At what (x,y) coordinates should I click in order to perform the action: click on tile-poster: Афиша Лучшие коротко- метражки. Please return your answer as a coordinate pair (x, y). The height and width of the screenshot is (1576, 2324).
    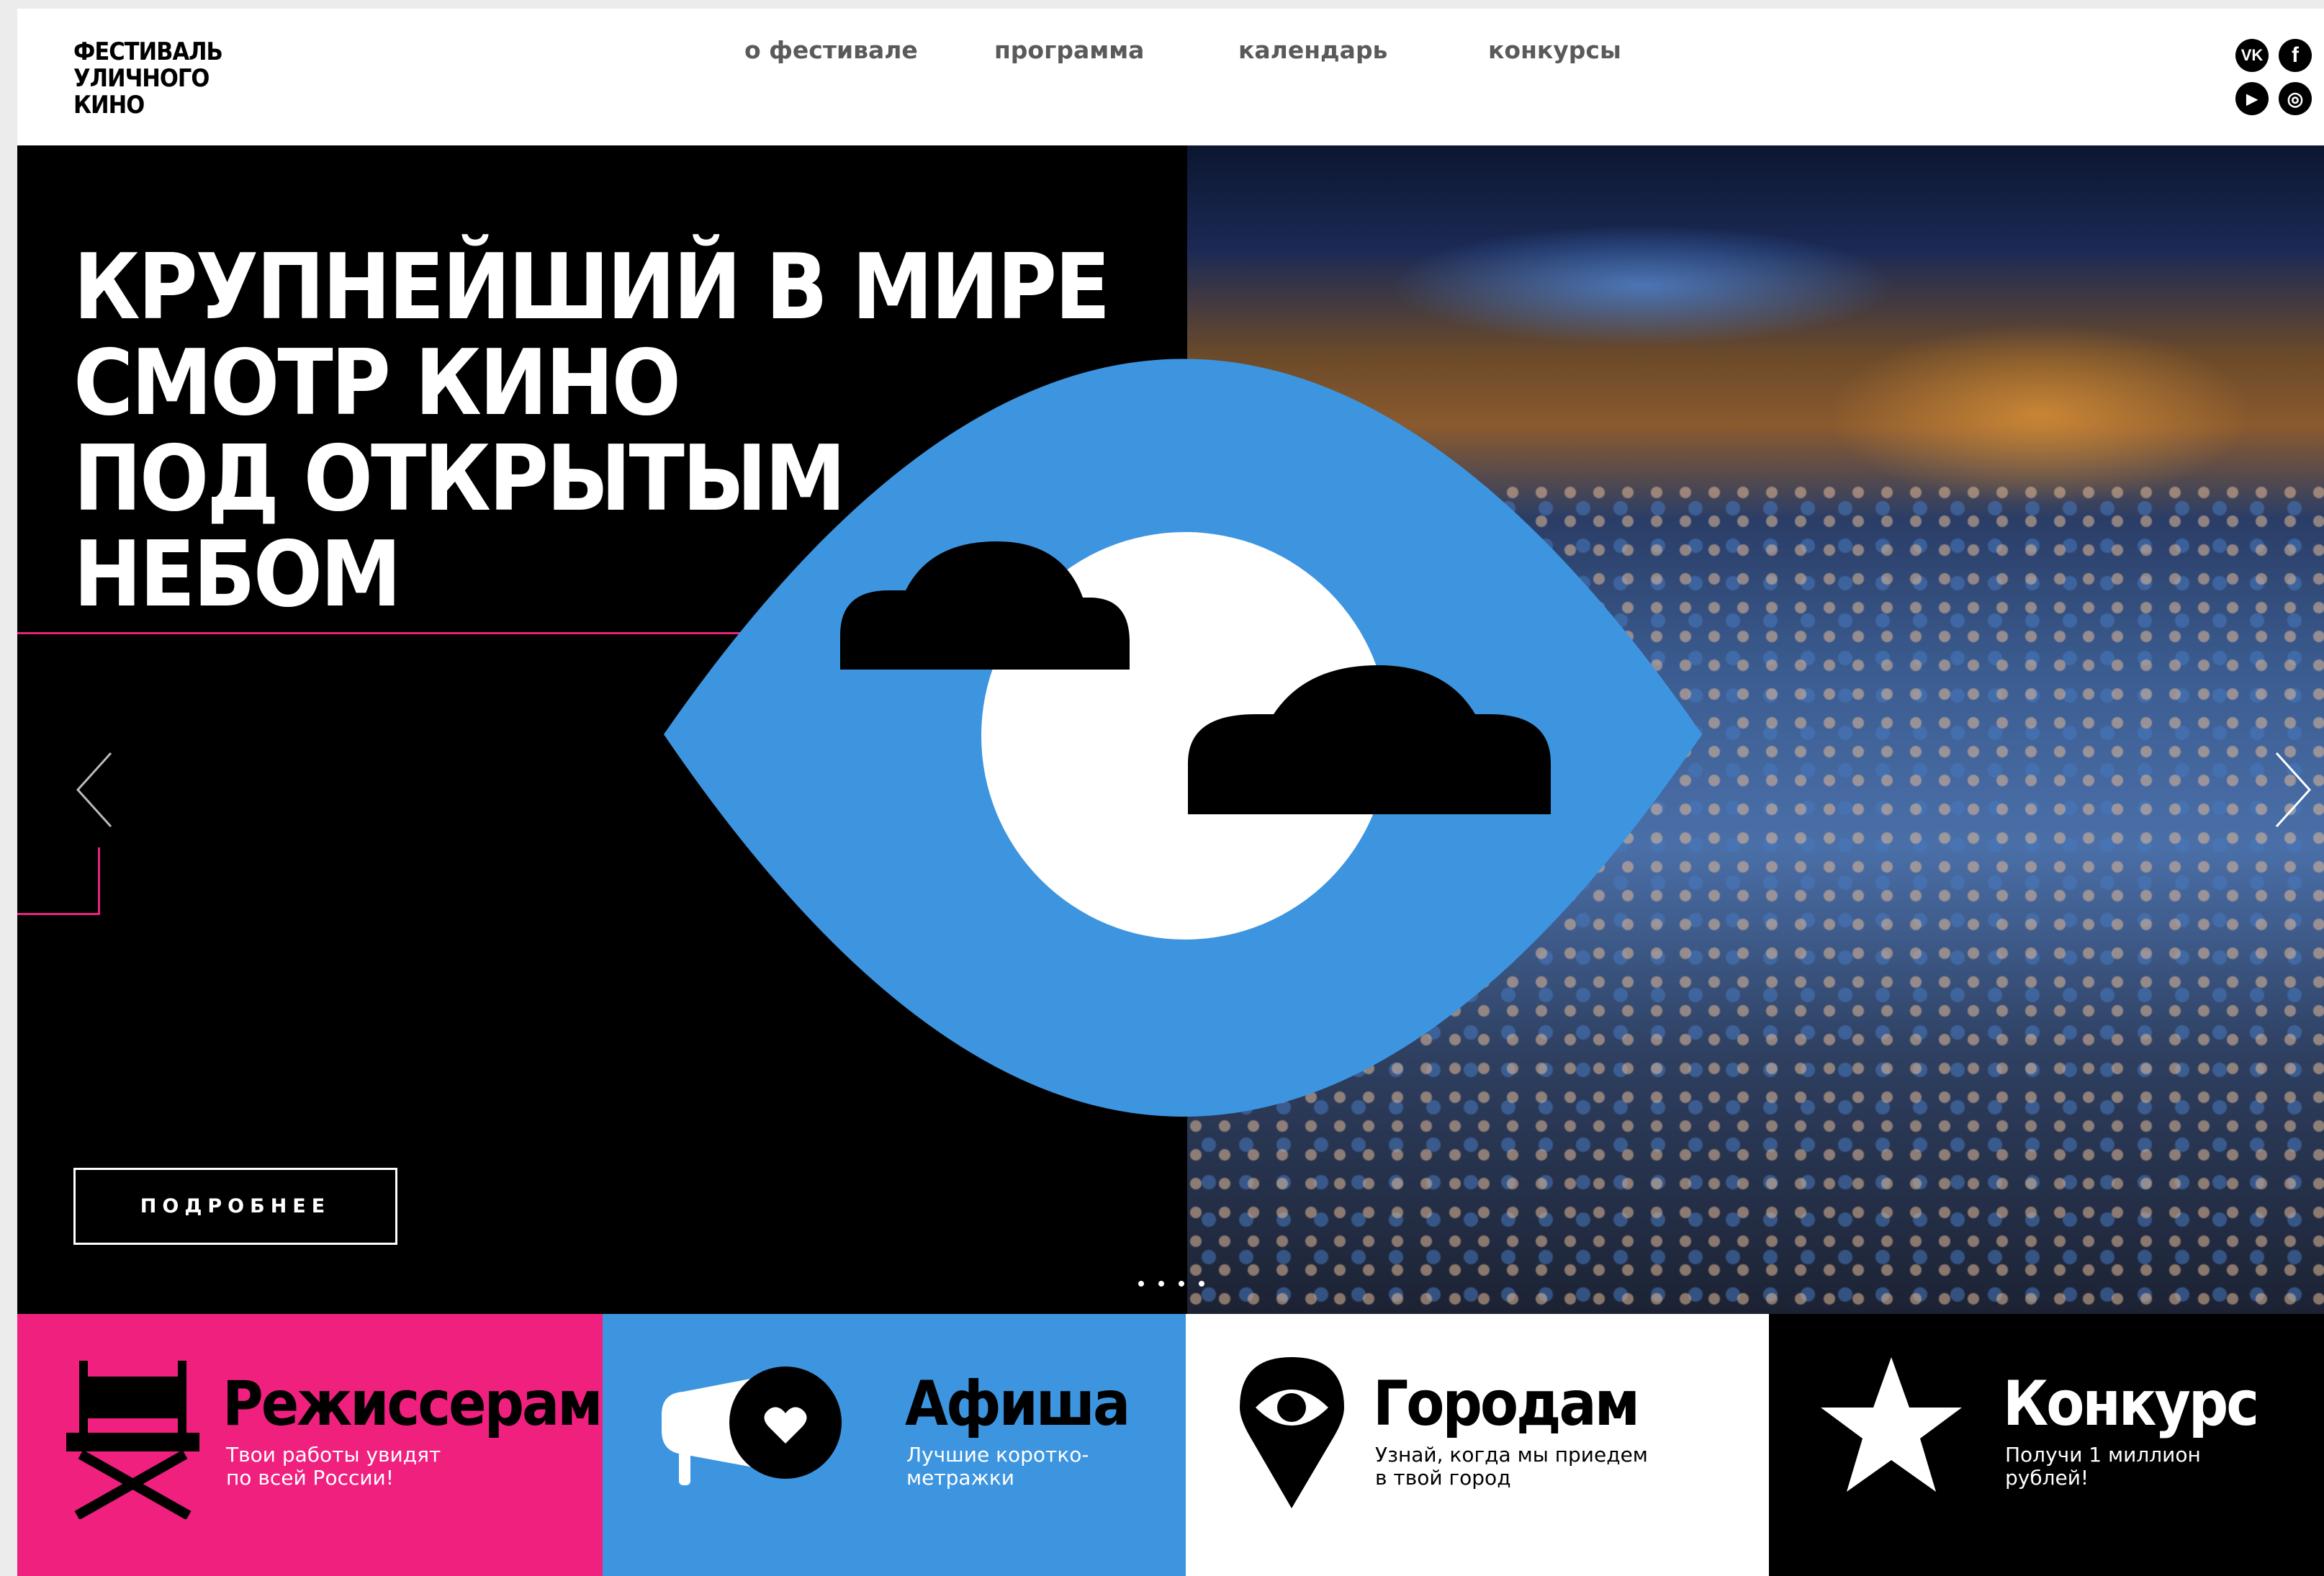
    Looking at the image, I should click on (894, 1445).